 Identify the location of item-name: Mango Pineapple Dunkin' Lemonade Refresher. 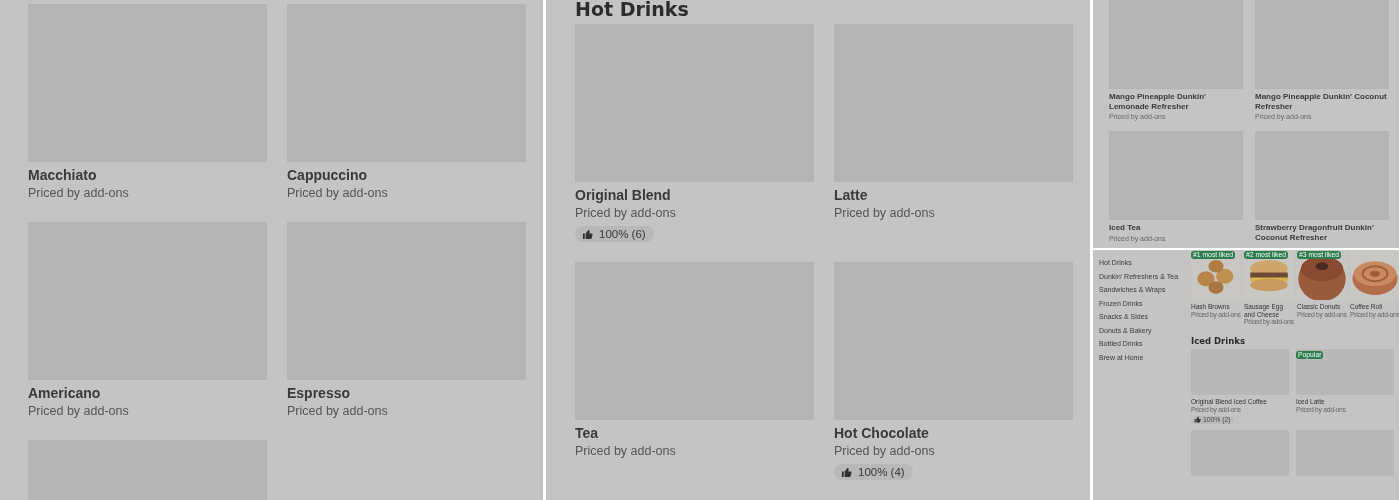
(1176, 101).